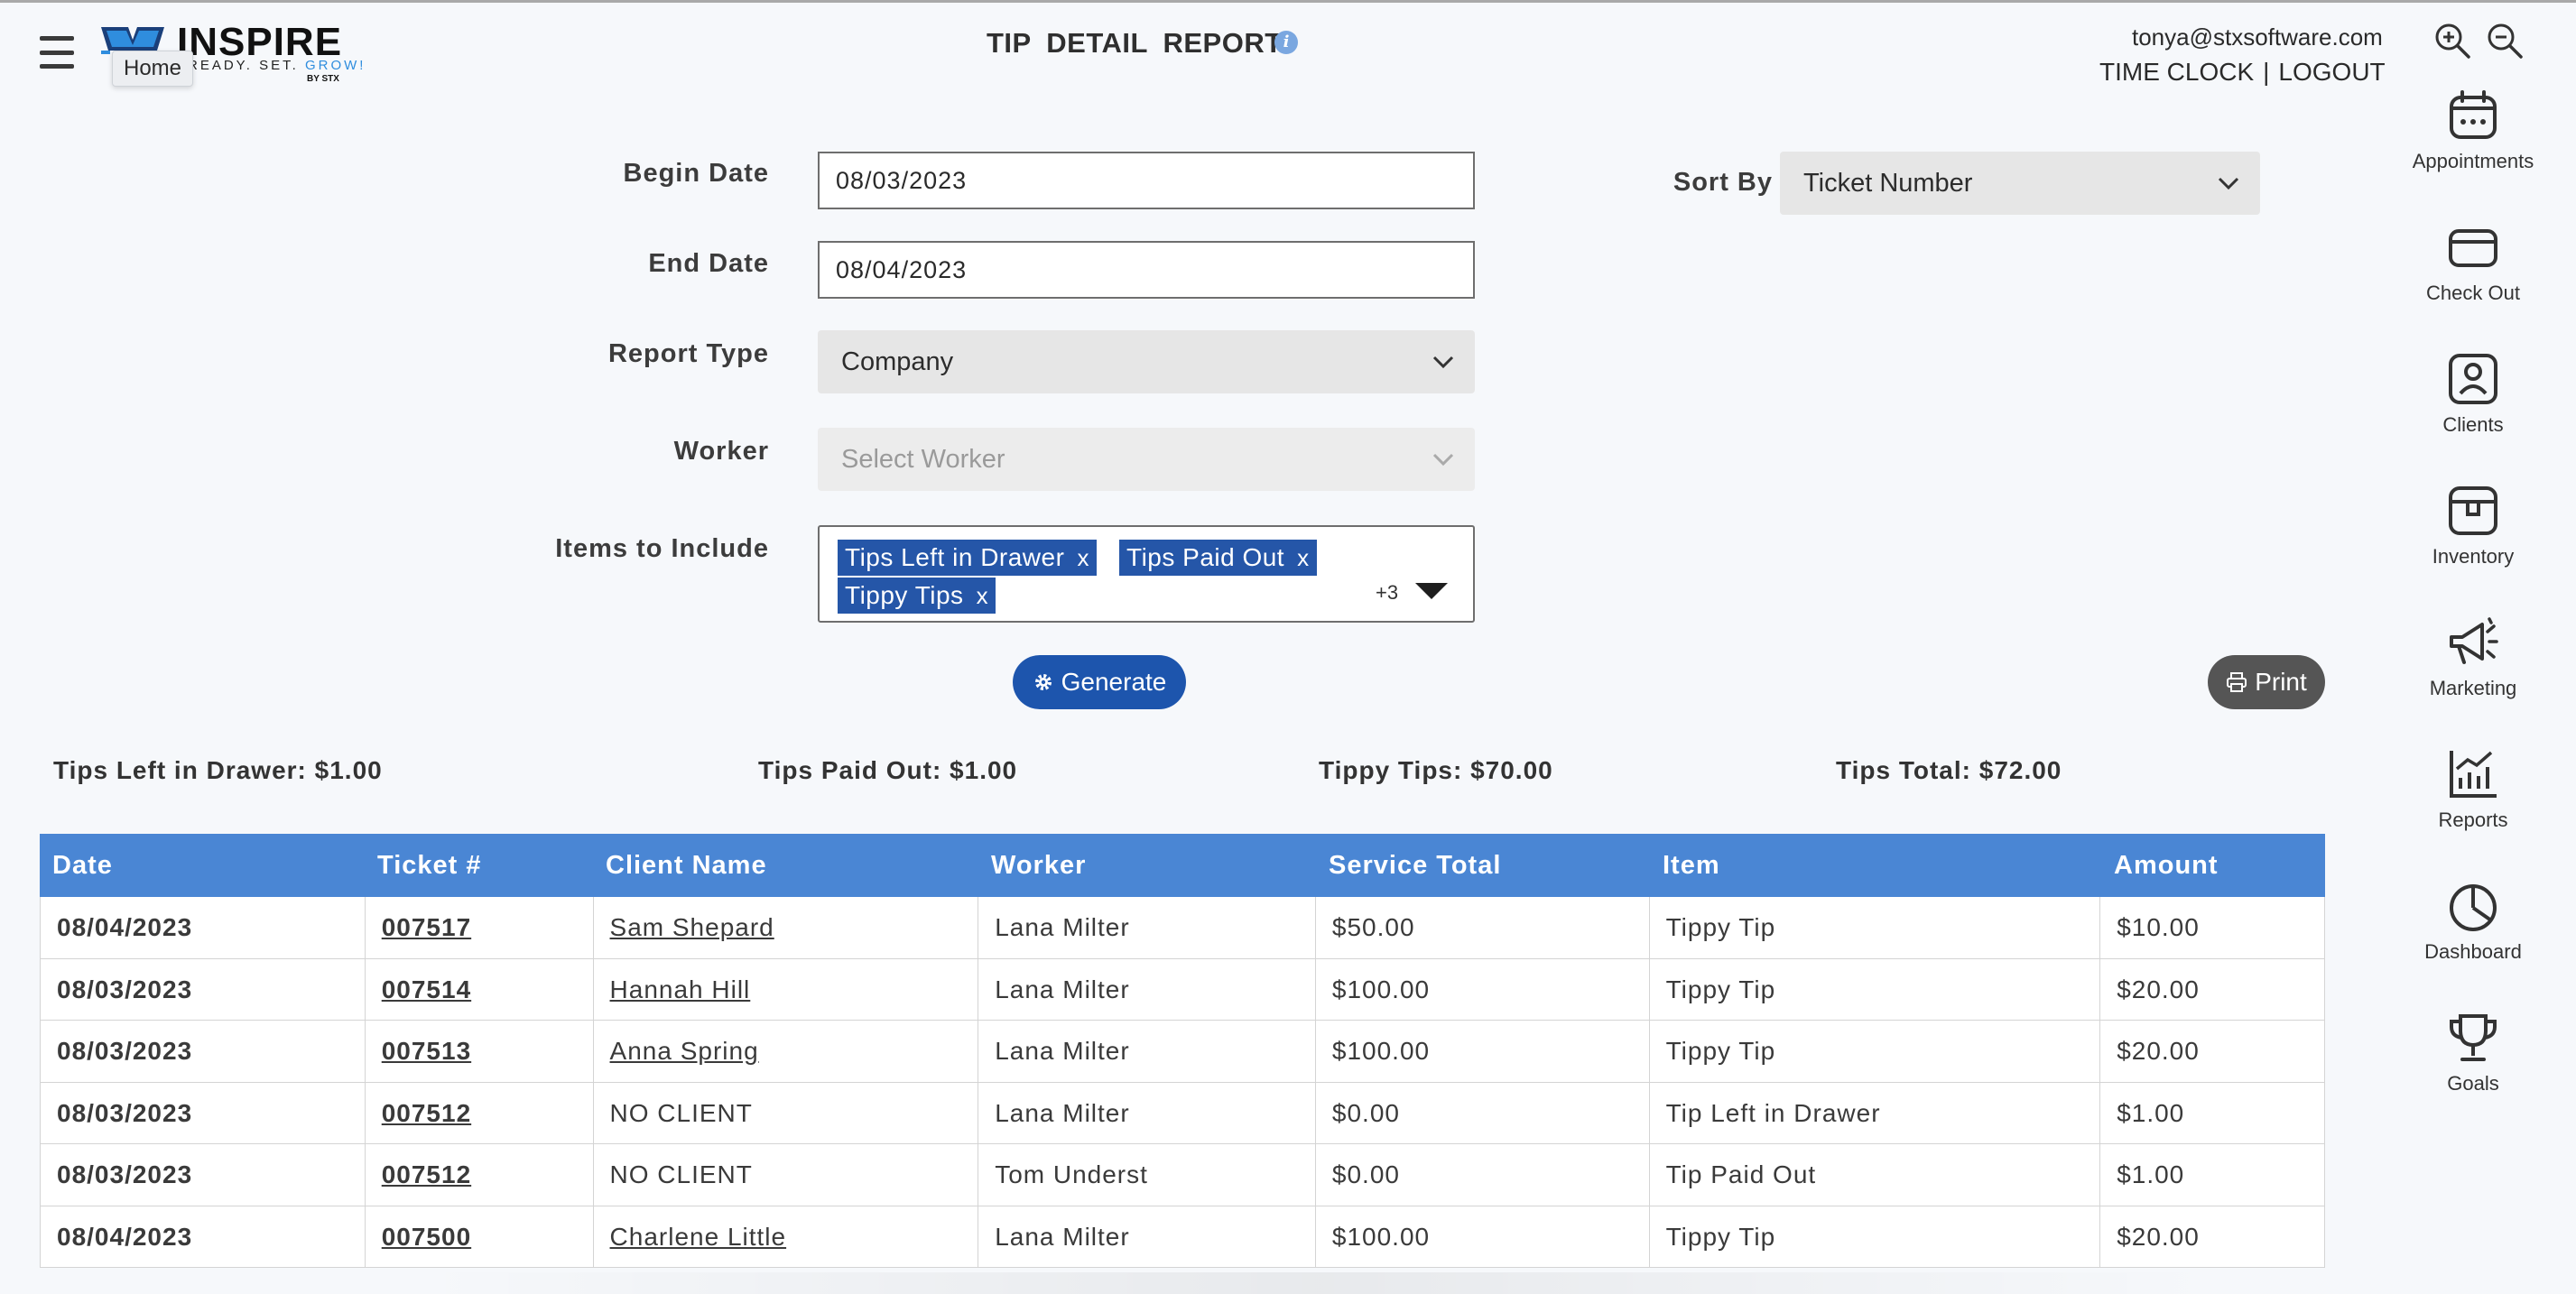 This screenshot has height=1294, width=2576. Describe the element at coordinates (1483, 1236) in the screenshot. I see `cell-service-total: $100.00` at that location.